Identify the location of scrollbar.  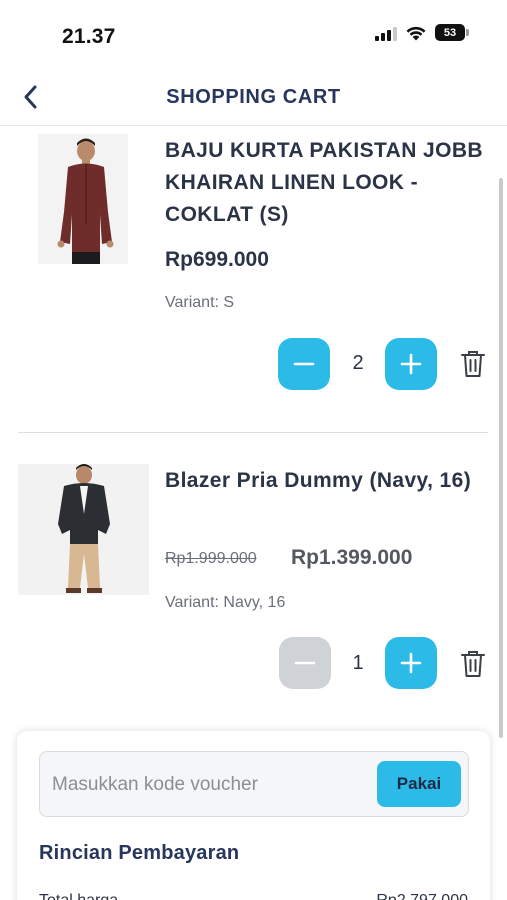
(501, 458).